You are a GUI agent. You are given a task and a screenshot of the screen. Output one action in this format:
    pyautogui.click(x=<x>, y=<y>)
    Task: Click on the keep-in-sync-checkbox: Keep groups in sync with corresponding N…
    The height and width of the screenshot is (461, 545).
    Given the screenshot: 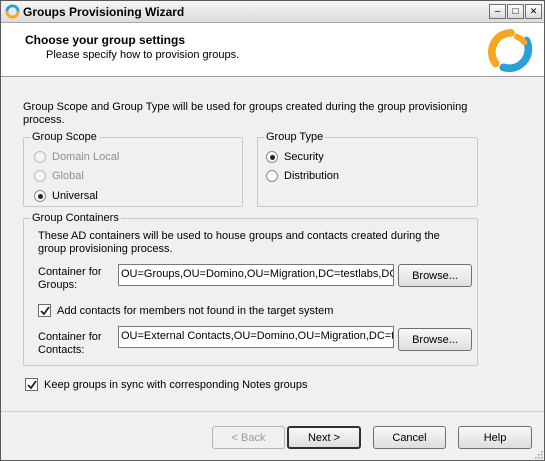 What is the action you would take?
    pyautogui.click(x=166, y=384)
    